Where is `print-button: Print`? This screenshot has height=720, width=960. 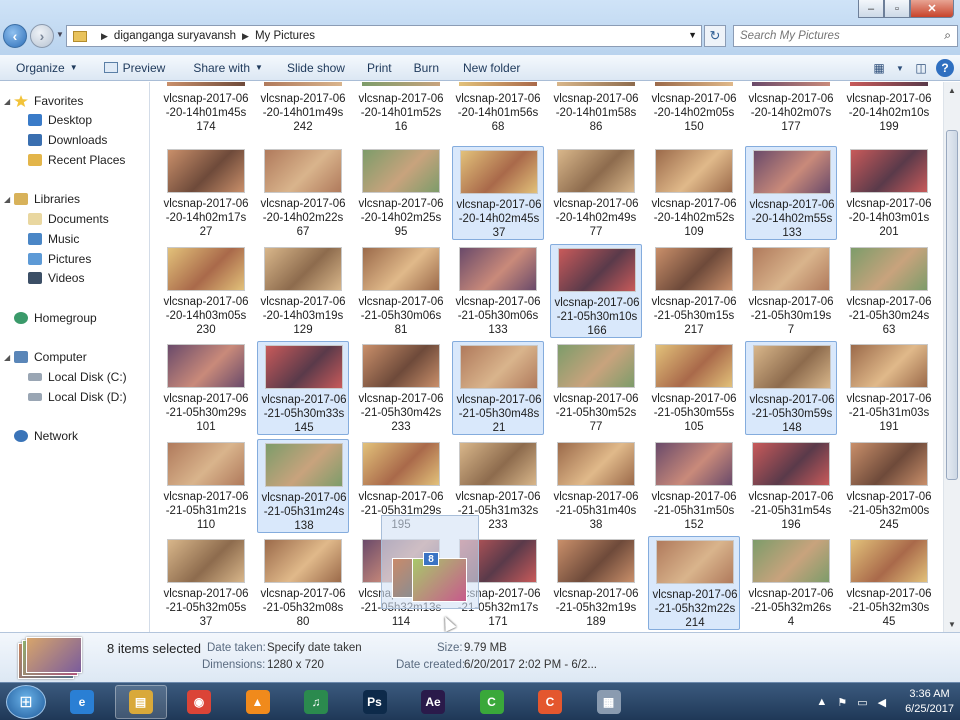 print-button: Print is located at coordinates (379, 68).